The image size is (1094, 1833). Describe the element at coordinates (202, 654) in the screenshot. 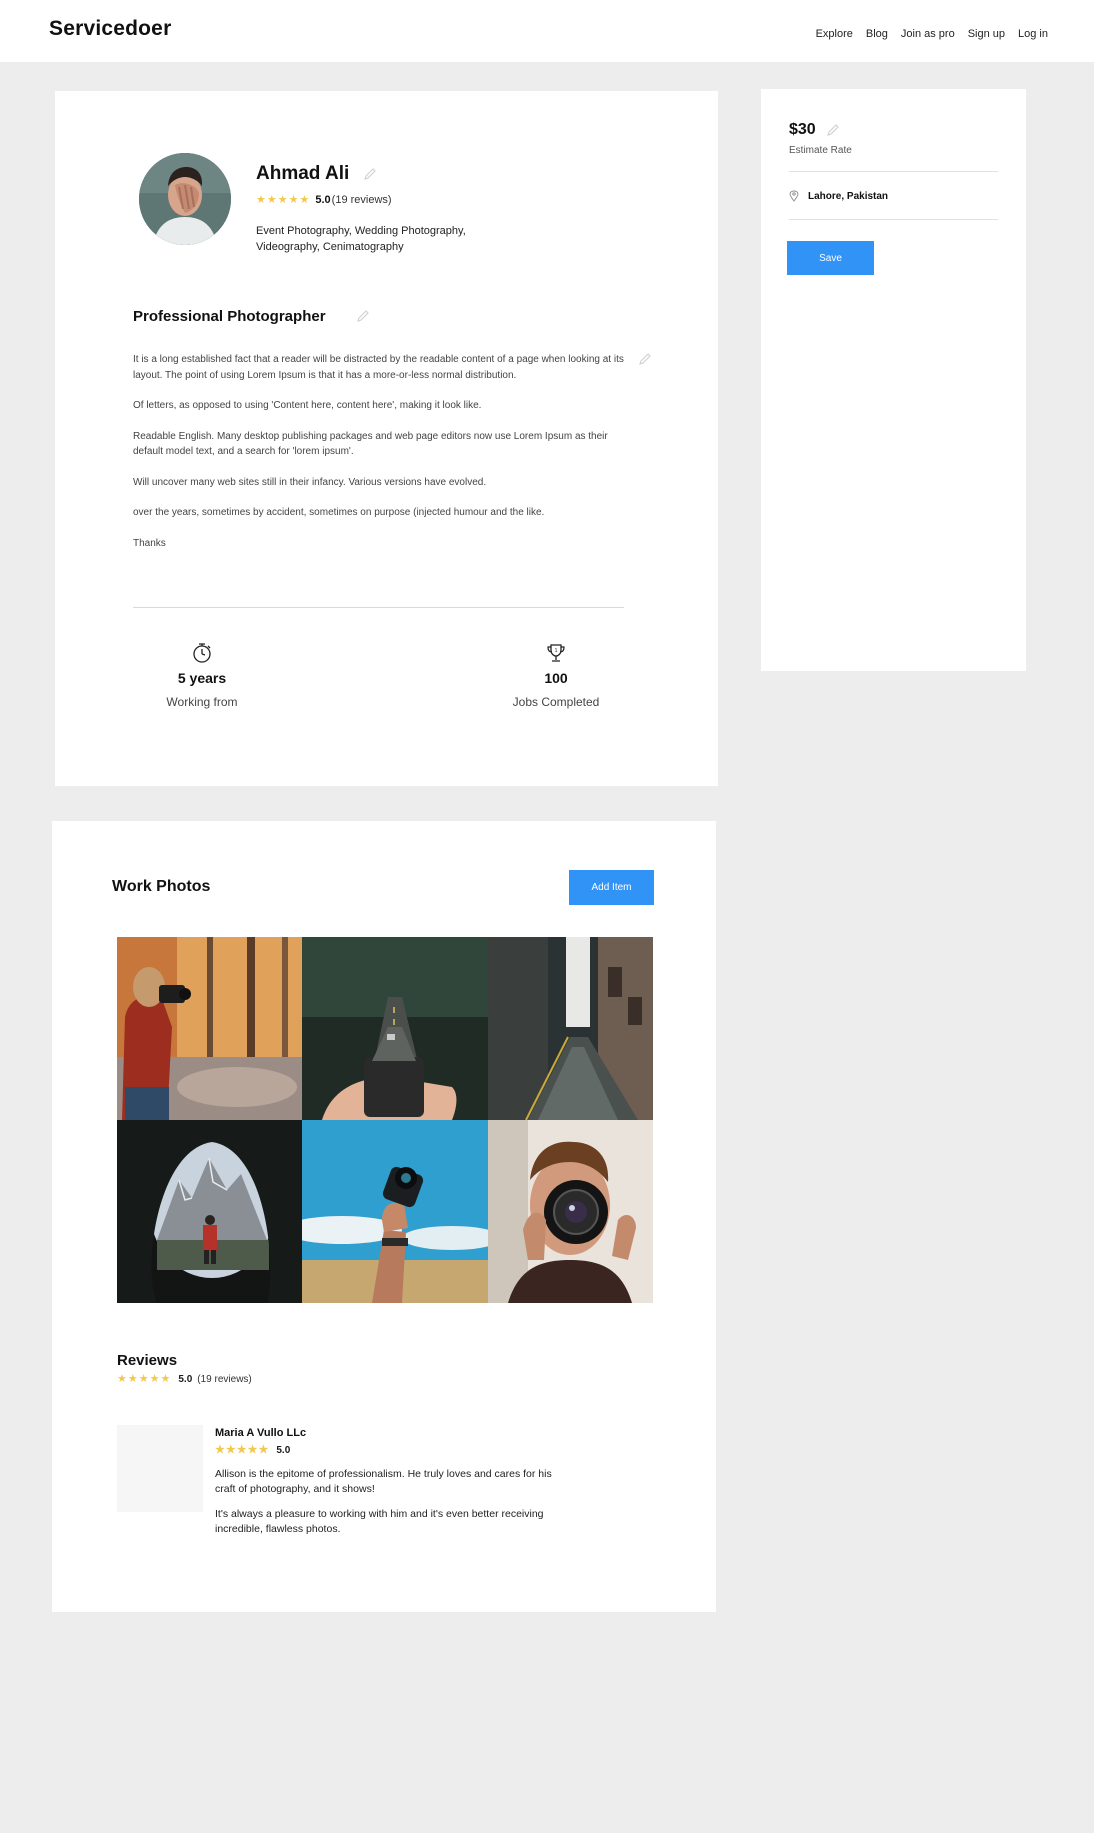

I see `stopwatch-icon` at that location.